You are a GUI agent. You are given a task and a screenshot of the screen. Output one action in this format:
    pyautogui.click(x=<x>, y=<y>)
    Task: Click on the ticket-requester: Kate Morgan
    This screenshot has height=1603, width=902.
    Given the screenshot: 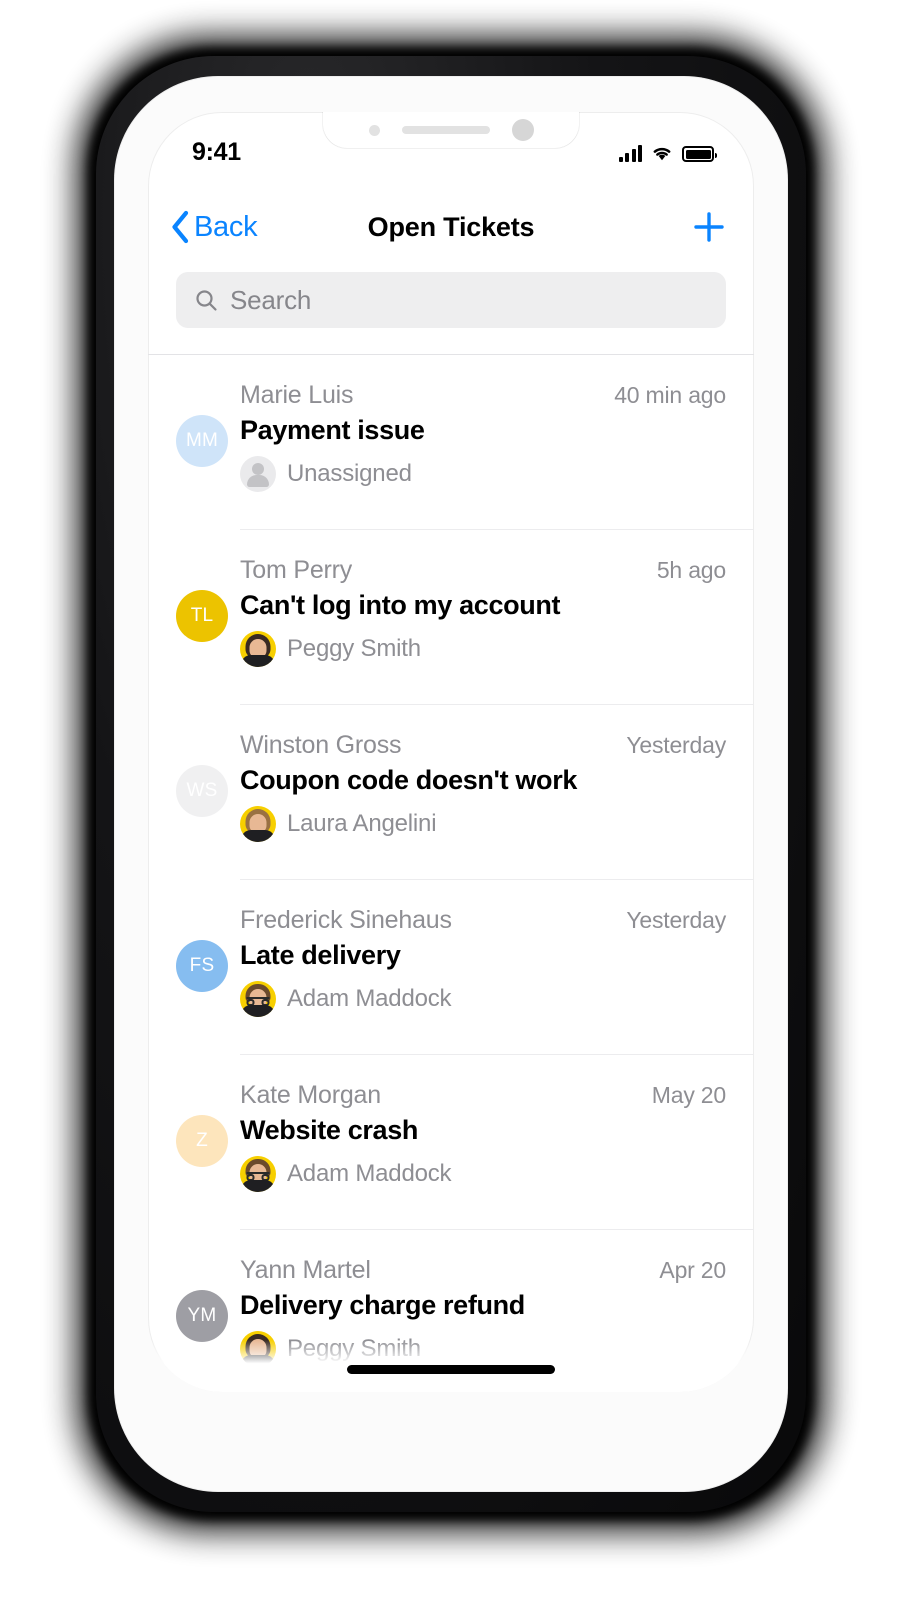 What is the action you would take?
    pyautogui.click(x=310, y=1095)
    